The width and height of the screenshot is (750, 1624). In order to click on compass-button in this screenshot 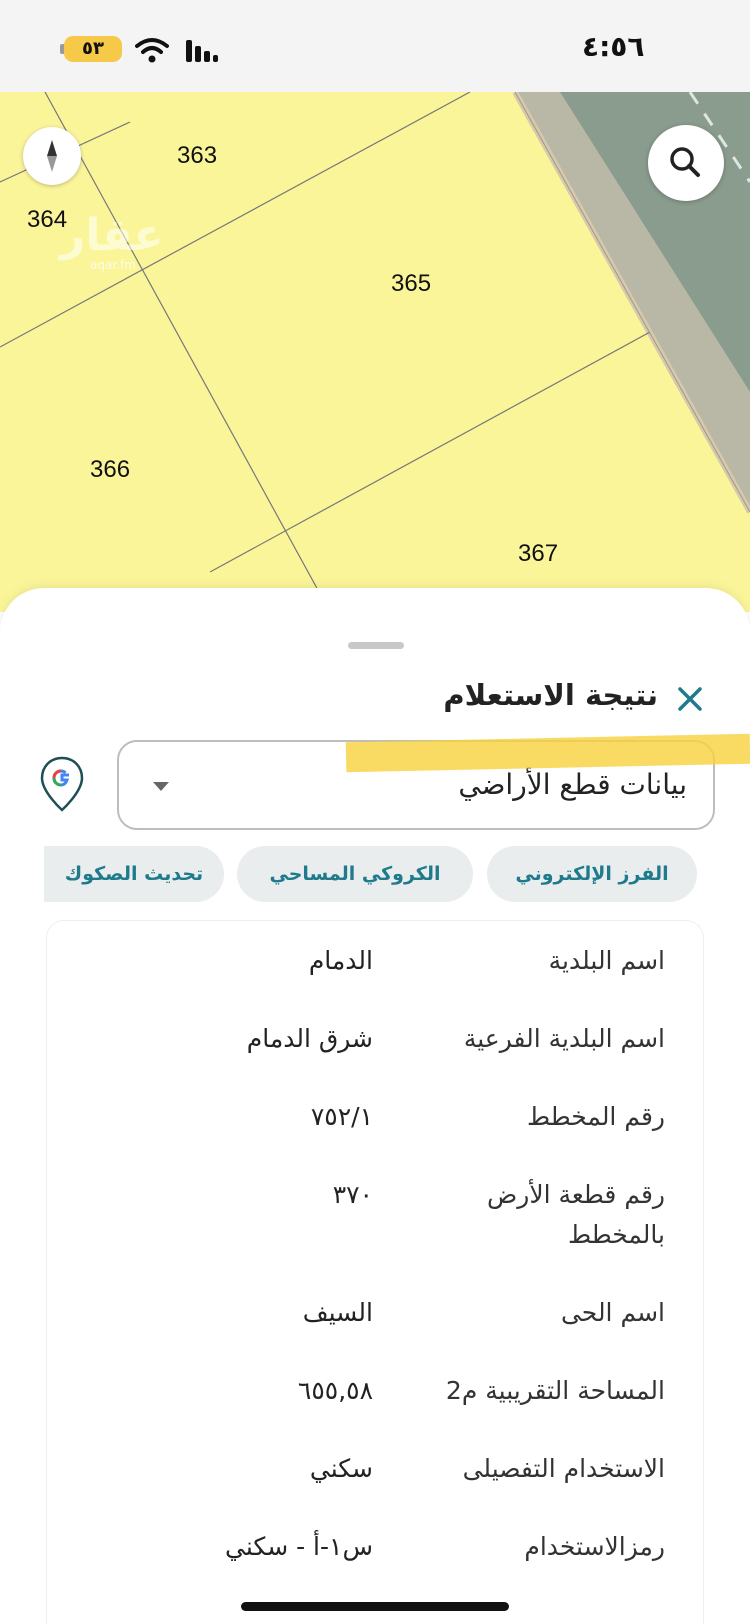, I will do `click(52, 156)`.